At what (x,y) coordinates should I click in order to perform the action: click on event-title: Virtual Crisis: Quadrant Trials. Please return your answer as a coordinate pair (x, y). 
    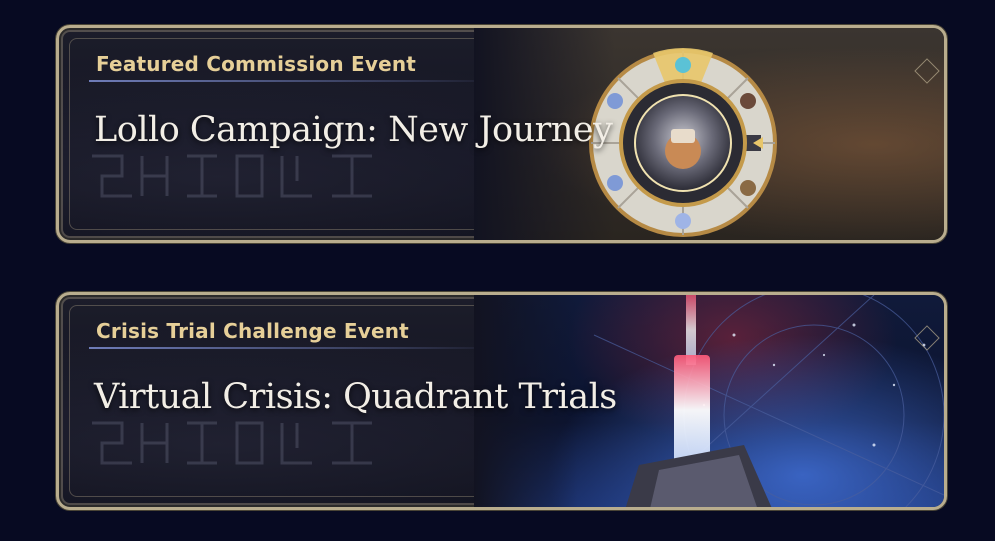
    Looking at the image, I should click on (355, 397).